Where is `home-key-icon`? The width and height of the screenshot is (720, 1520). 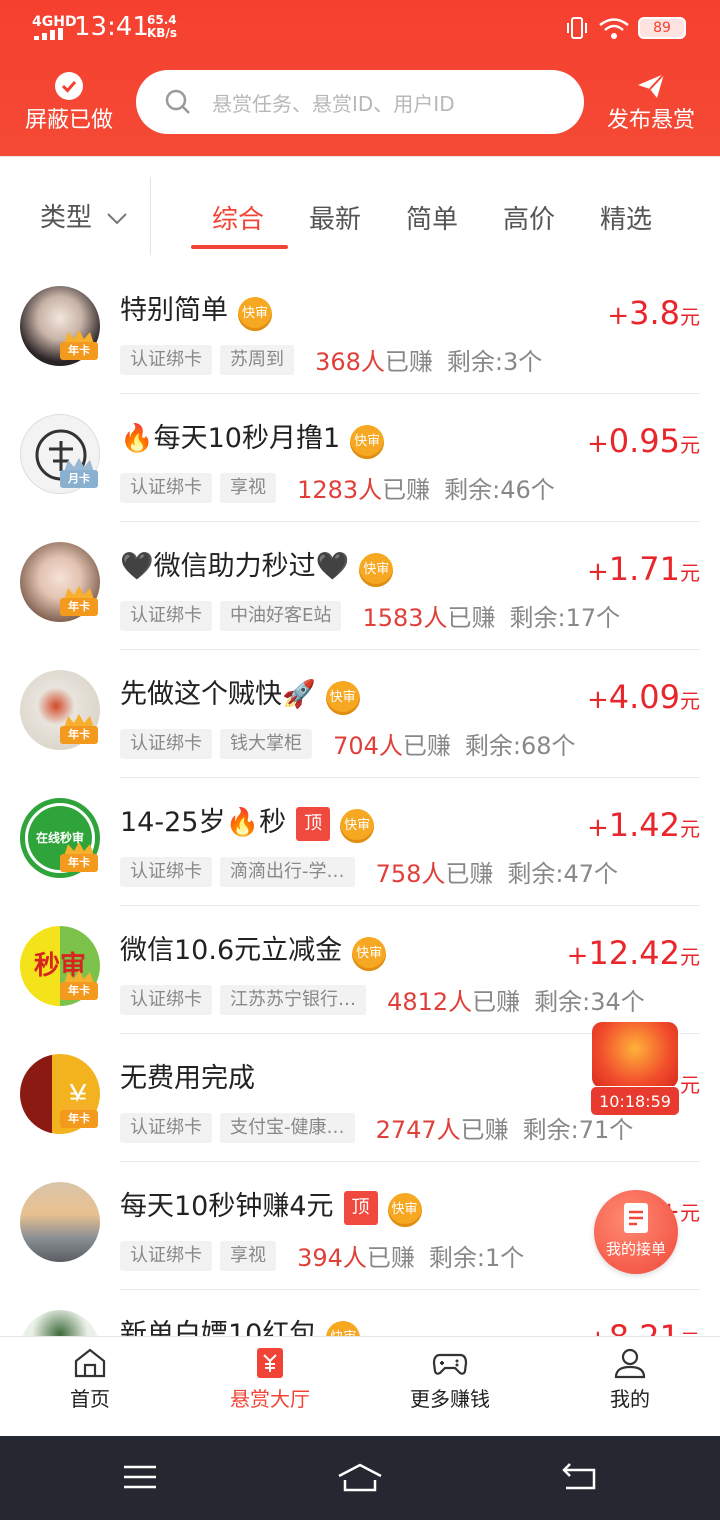 home-key-icon is located at coordinates (360, 1478).